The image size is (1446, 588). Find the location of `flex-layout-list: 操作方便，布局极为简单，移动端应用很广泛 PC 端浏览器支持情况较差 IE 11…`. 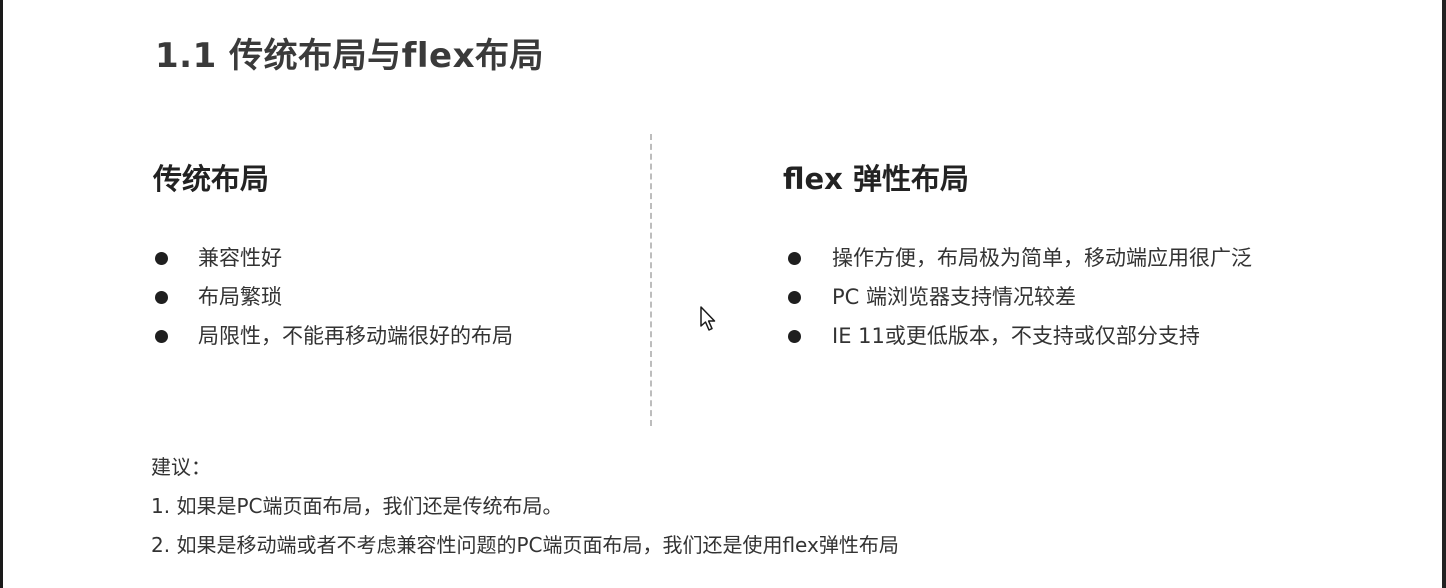

flex-layout-list: 操作方便，布局极为简单，移动端应用很广泛 PC 端浏览器支持情况较差 IE 11… is located at coordinates (1020, 299).